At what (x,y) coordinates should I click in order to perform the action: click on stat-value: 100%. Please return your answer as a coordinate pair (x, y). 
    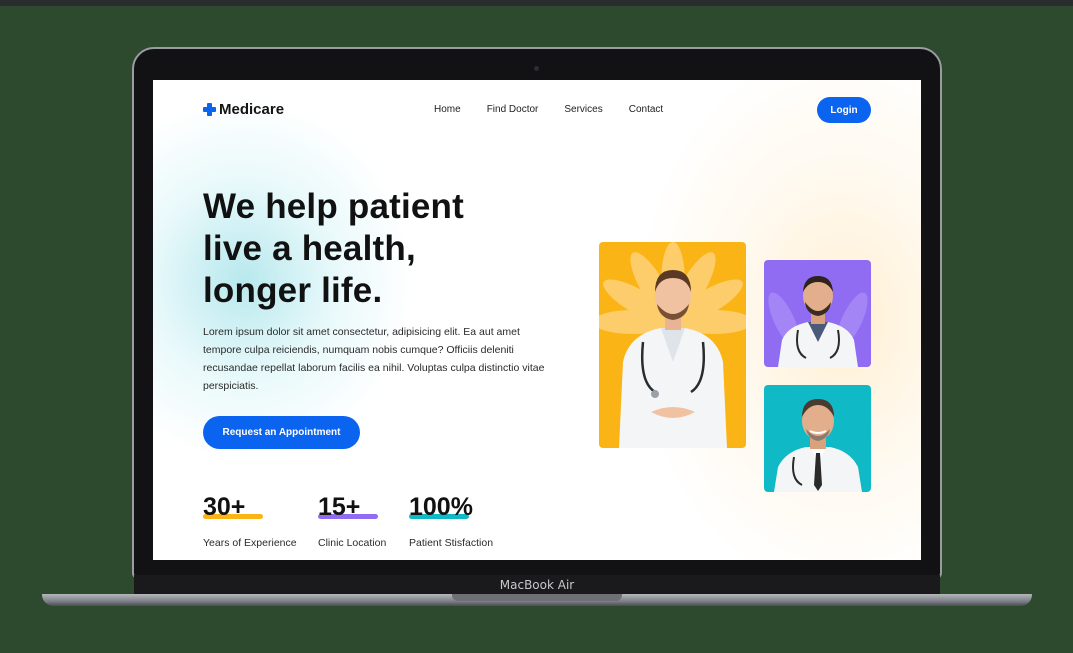
    Looking at the image, I should click on (441, 507).